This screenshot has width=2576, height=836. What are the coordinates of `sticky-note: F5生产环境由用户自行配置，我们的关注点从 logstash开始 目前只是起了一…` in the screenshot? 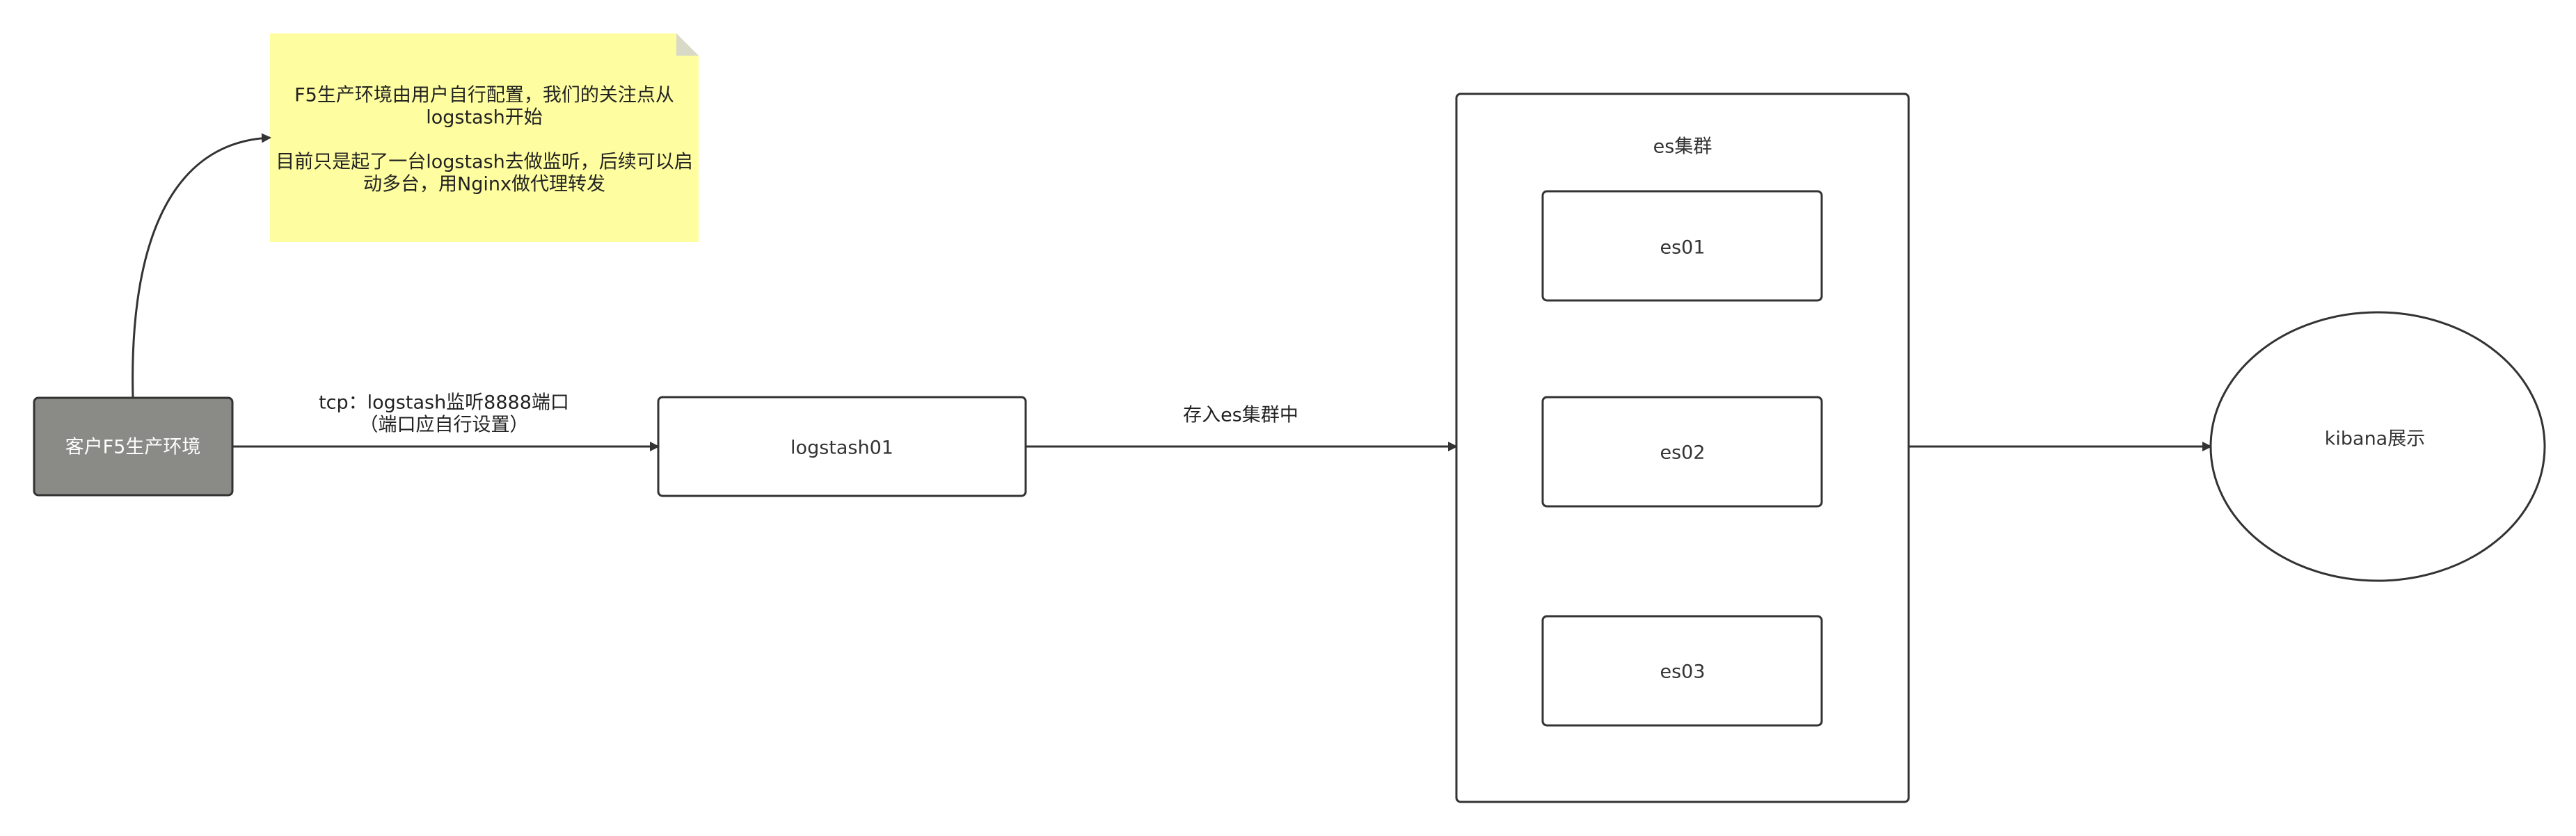 It's located at (484, 137).